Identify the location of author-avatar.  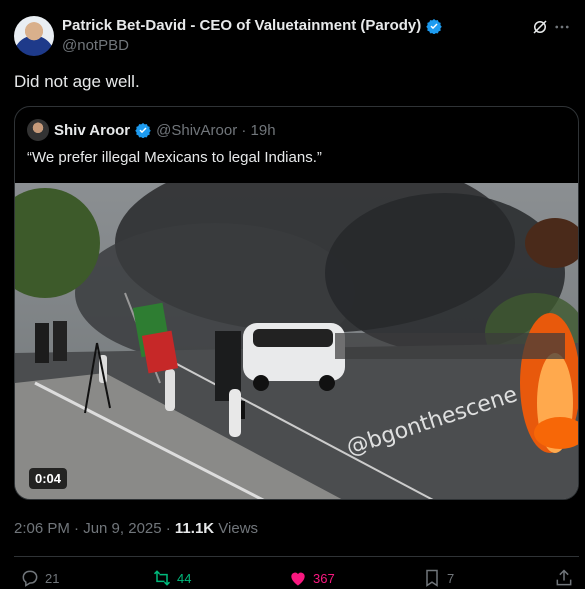
(34, 36).